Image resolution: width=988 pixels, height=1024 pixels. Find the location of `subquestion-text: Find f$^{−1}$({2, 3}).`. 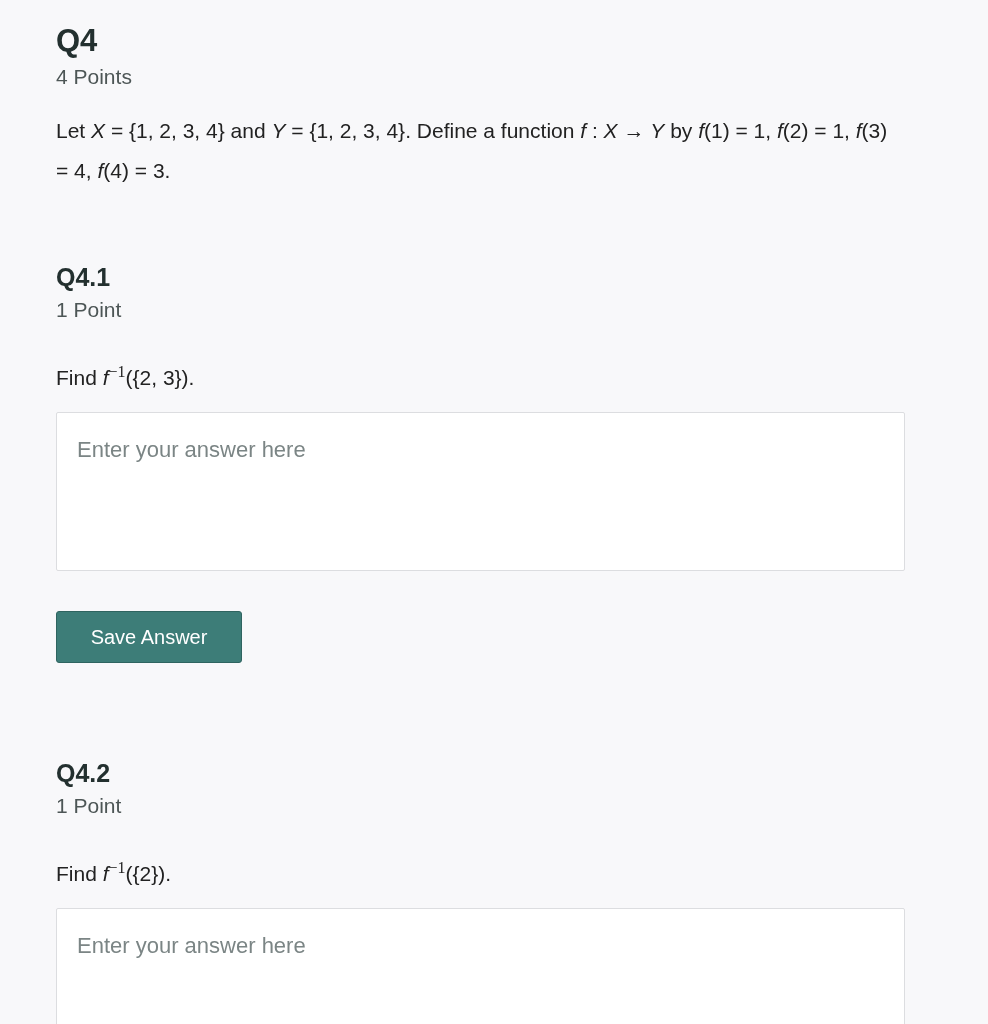

subquestion-text: Find f$^{−1}$({2, 3}). is located at coordinates (126, 377).